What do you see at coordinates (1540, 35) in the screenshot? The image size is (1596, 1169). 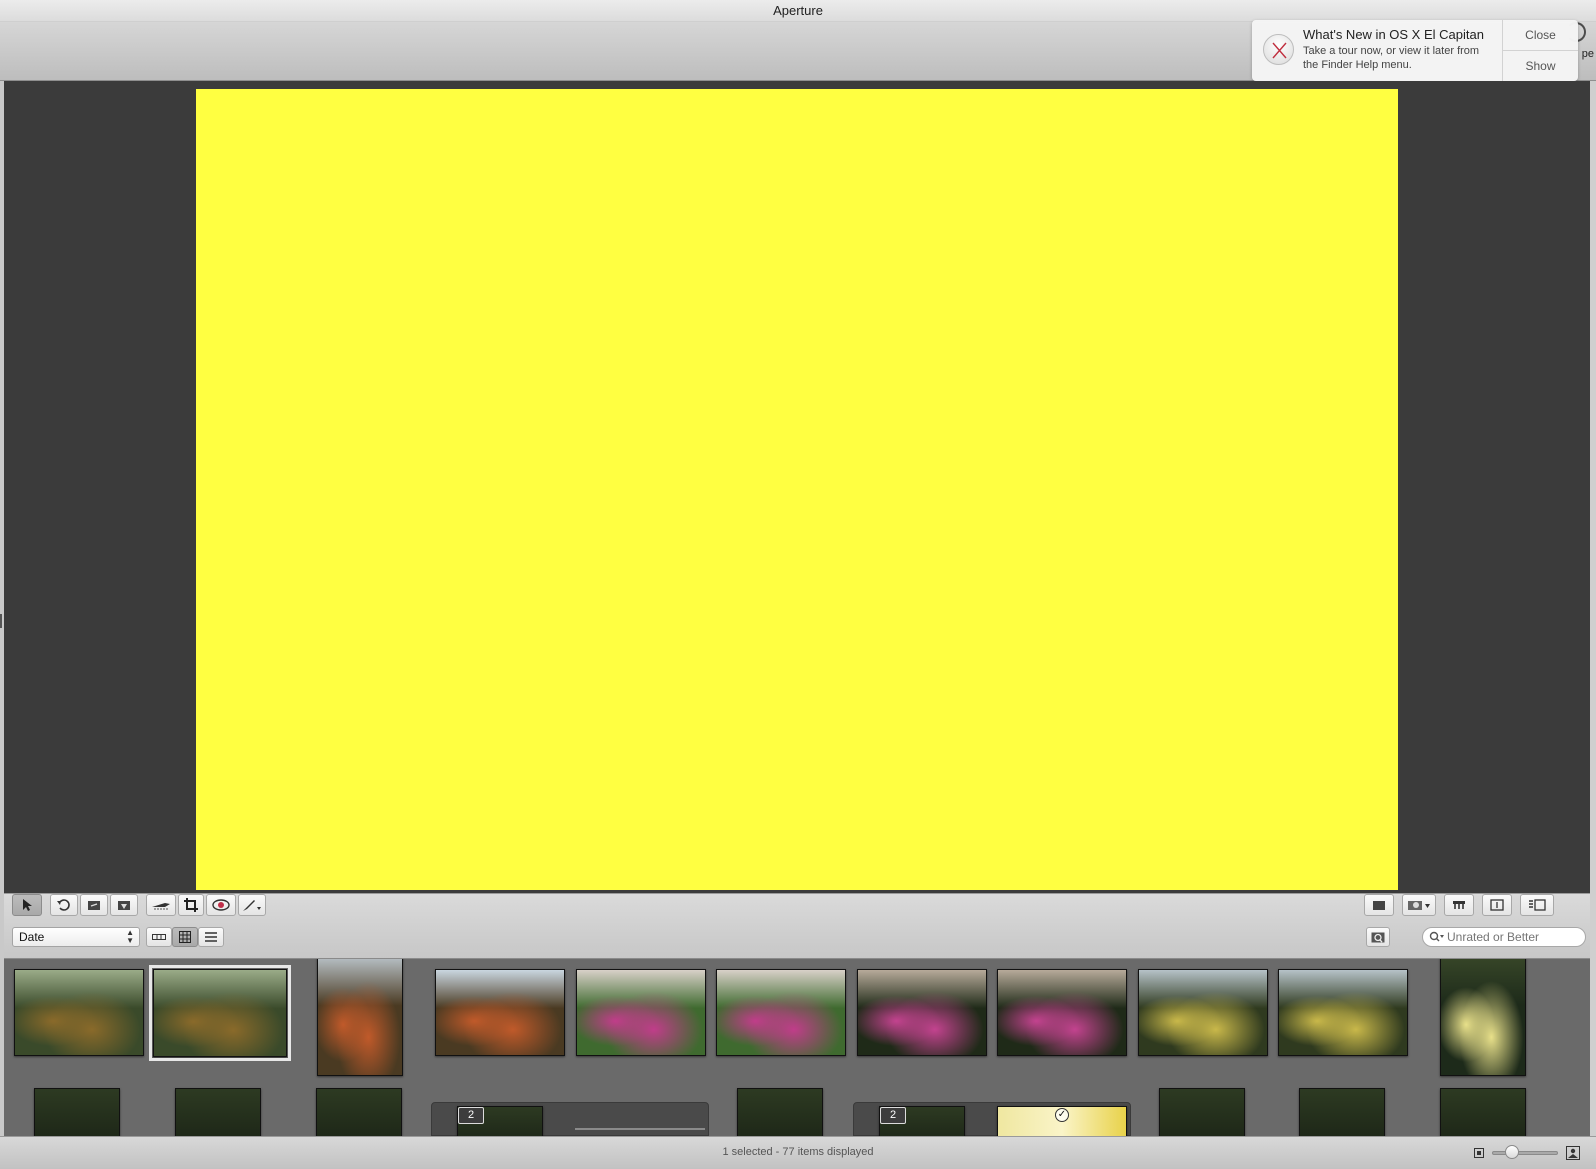 I see `notification-close-button: Close` at bounding box center [1540, 35].